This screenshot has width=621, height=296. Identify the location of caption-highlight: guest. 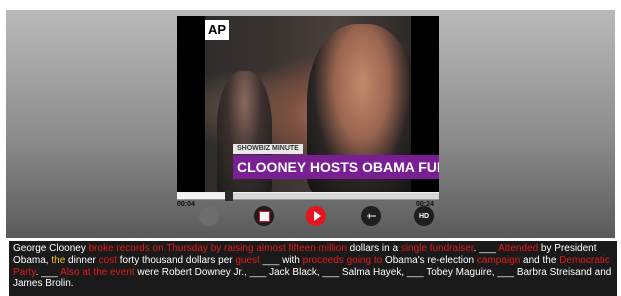
(247, 260).